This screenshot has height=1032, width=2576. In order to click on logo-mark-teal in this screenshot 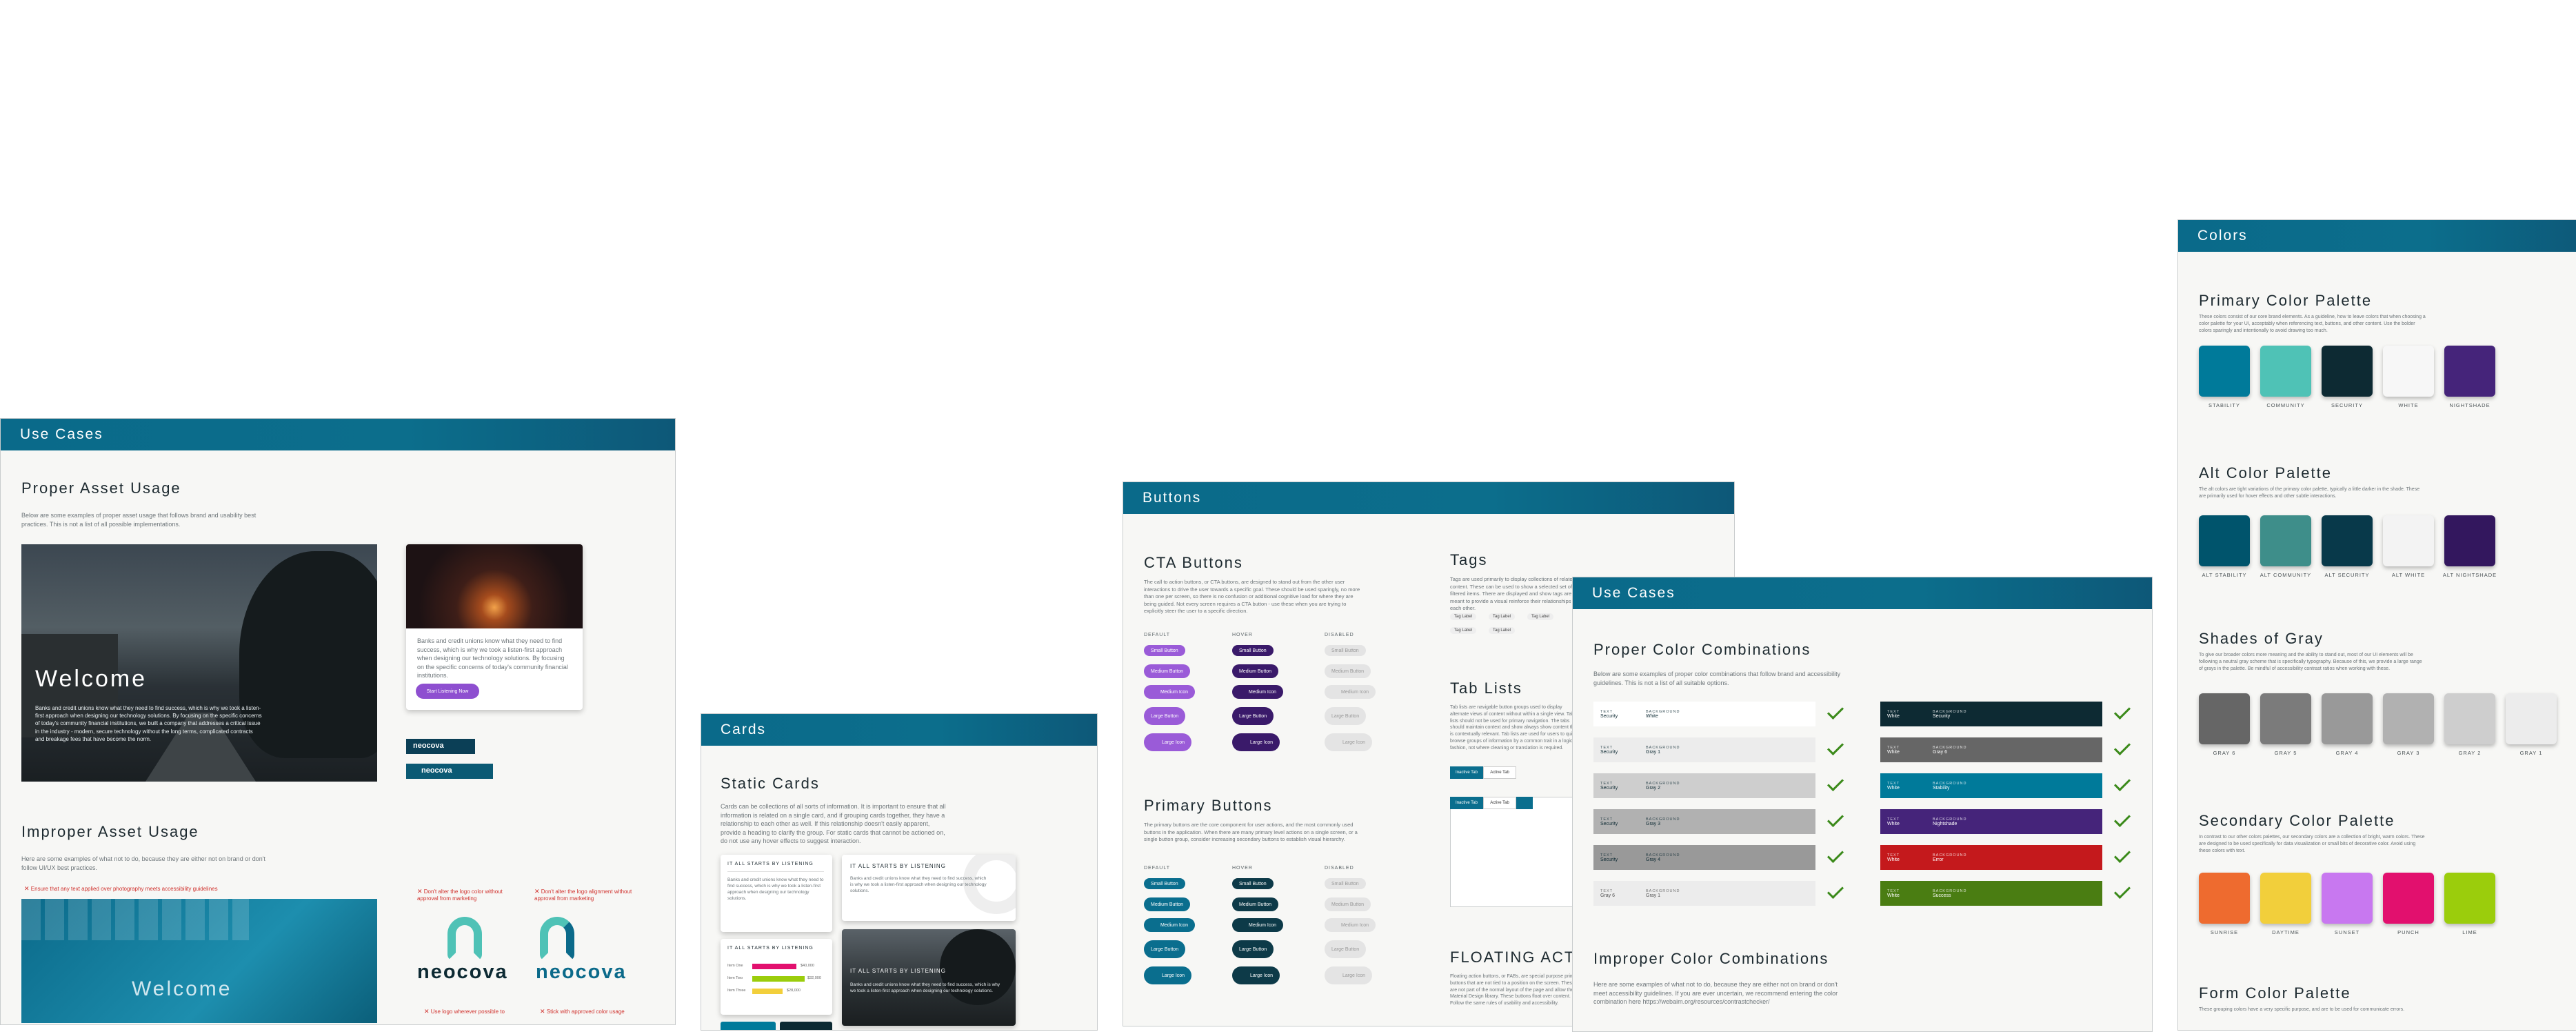, I will do `click(464, 939)`.